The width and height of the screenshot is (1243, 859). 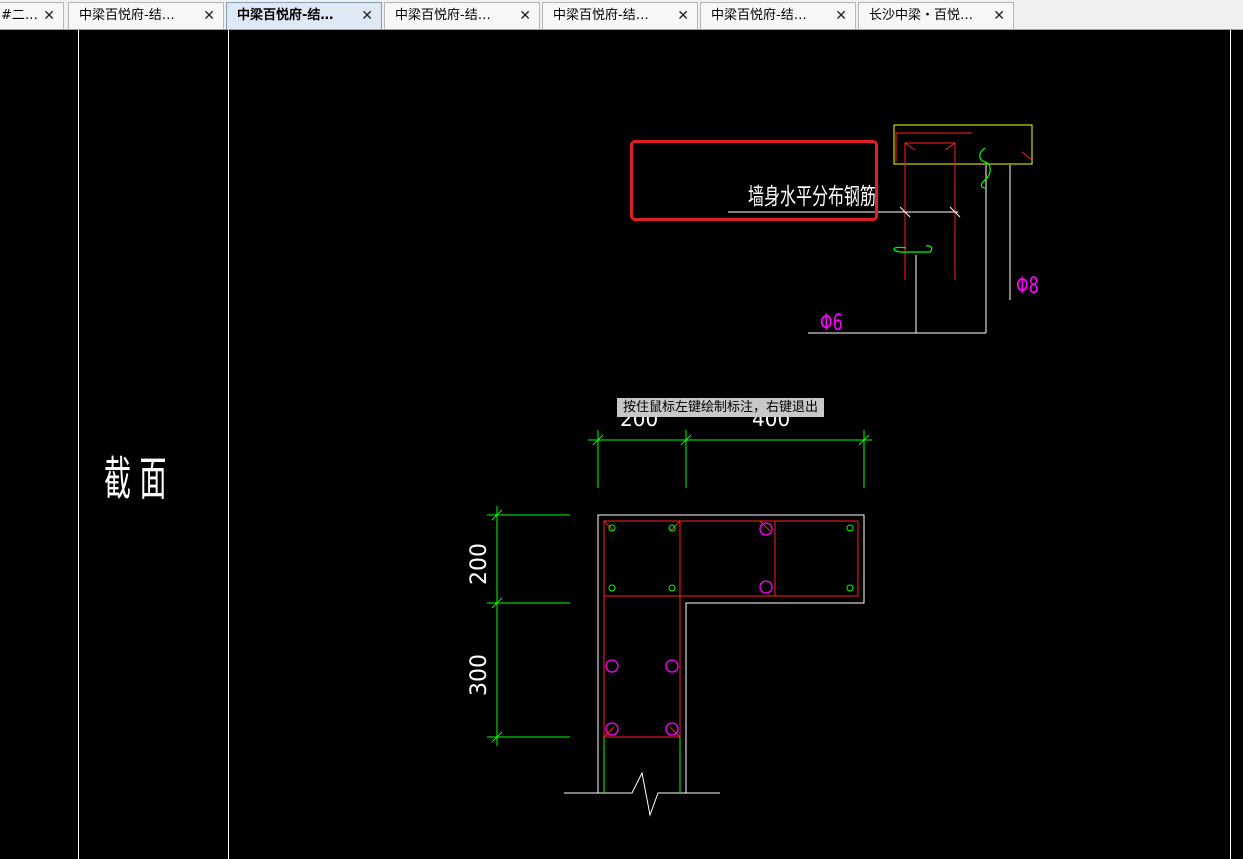 I want to click on tab-6: 长沙中梁・百悦… ✕, so click(x=936, y=15).